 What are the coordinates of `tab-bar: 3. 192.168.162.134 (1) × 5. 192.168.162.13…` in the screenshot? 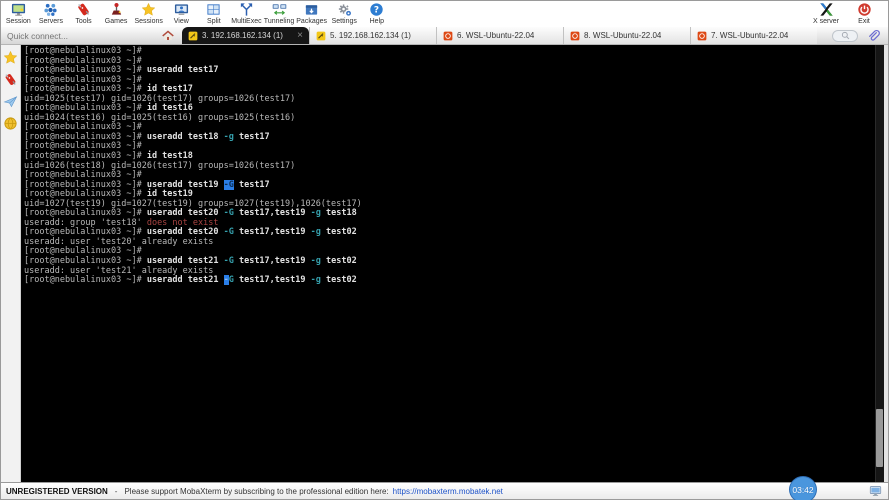 It's located at (444, 36).